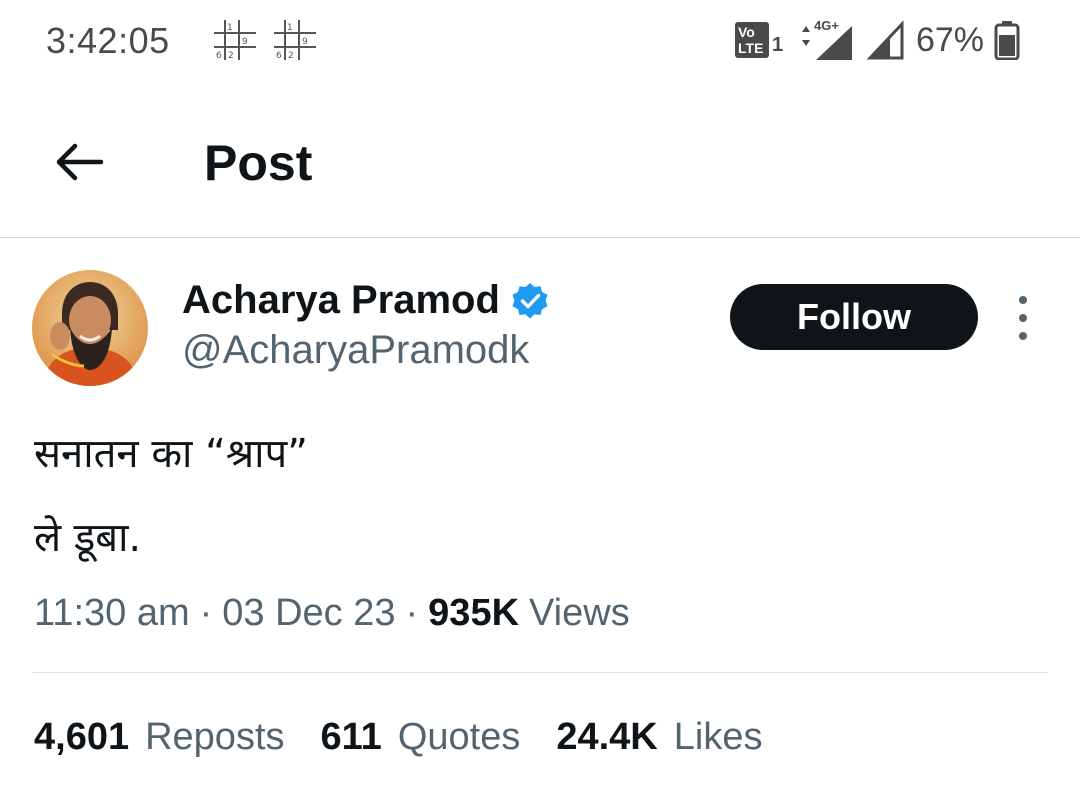 Image resolution: width=1080 pixels, height=797 pixels. What do you see at coordinates (949, 39) in the screenshot?
I see `battery-percent: 67%` at bounding box center [949, 39].